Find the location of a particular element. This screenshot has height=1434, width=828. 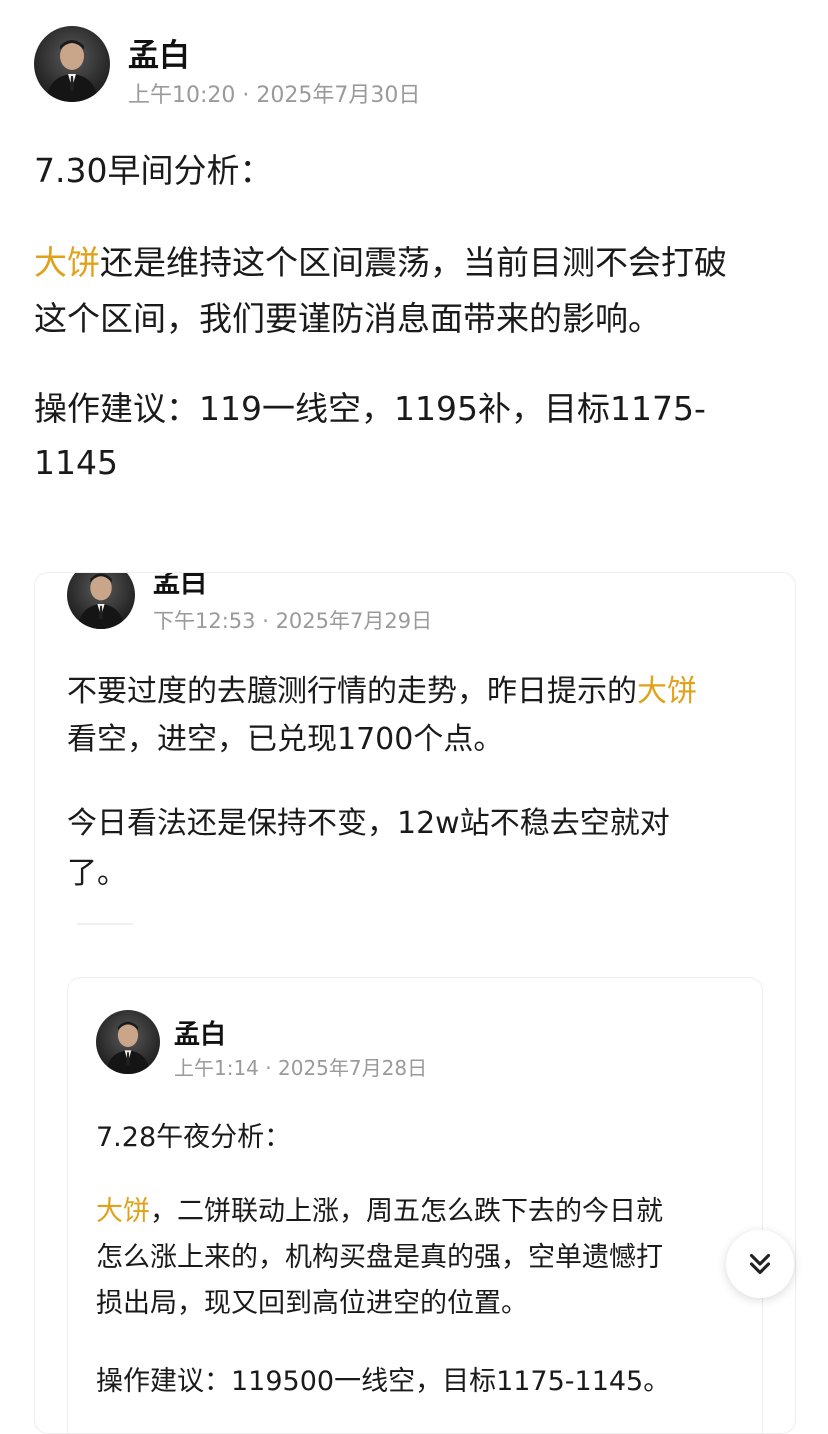

post-paragraph-line: 这个区间，我们要谨防消息面带来的影响。 is located at coordinates (347, 318).